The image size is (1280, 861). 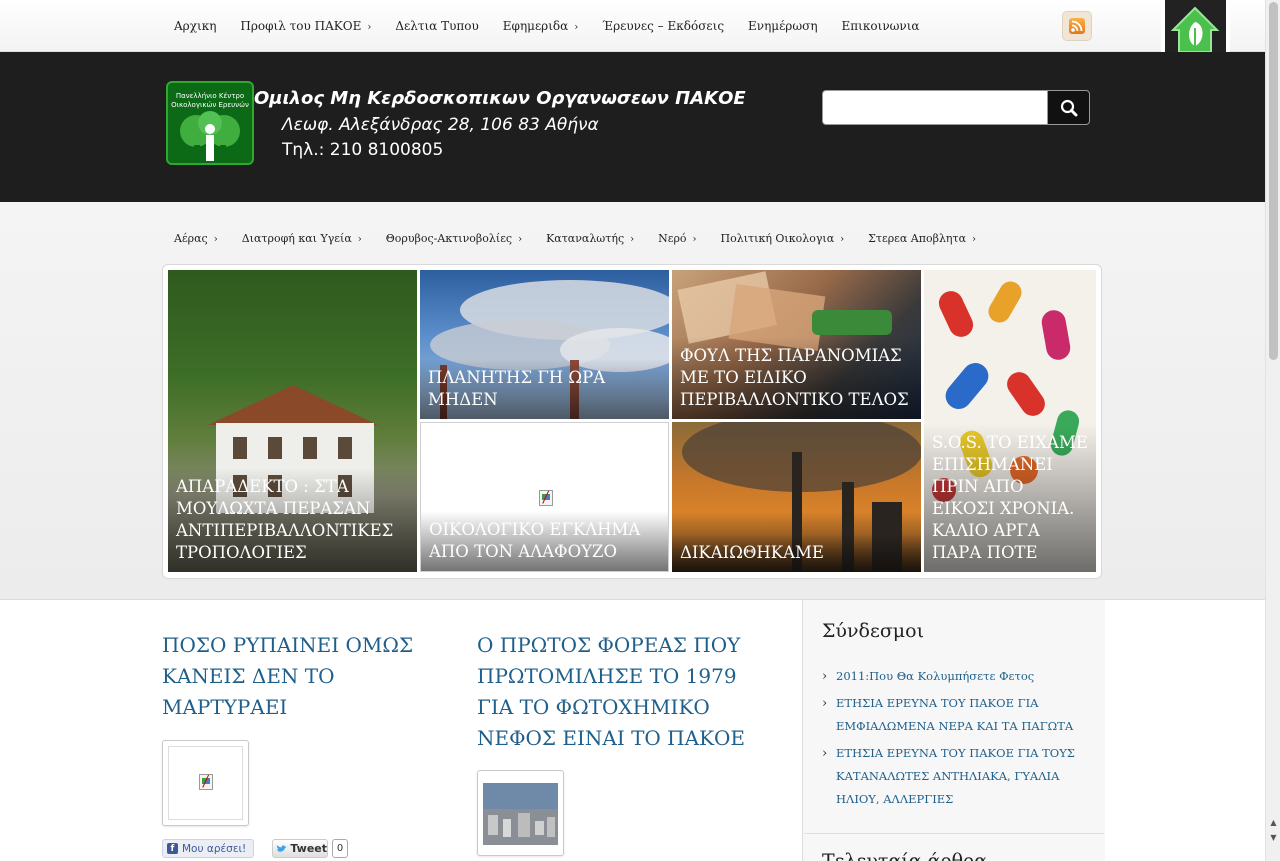 I want to click on scroll-up-arrow-icon: ▲, so click(x=1273, y=823).